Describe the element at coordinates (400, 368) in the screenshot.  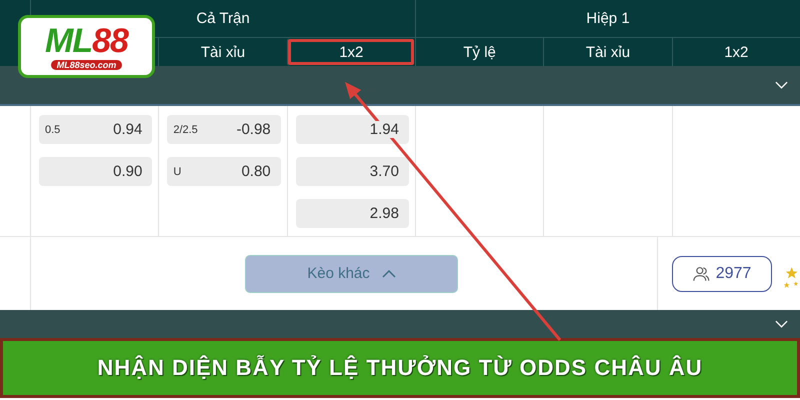
I see `banner-title: NHẬN DIỆN BẪY TỶ LỆ THƯỞNG TỪ ODDS CHÂU ÂU` at that location.